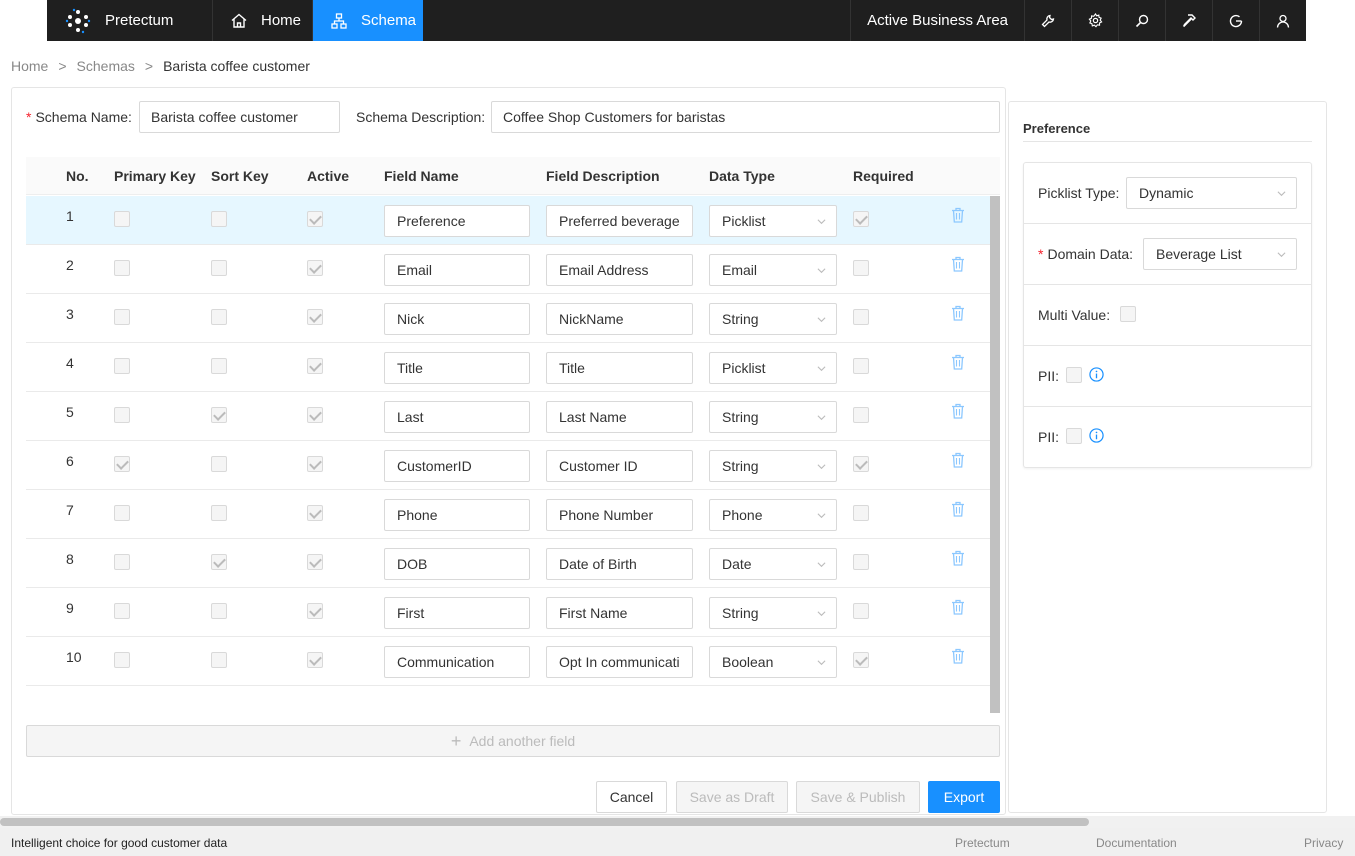 The width and height of the screenshot is (1355, 856). What do you see at coordinates (619, 466) in the screenshot?
I see `field-description-input: Customer ID` at bounding box center [619, 466].